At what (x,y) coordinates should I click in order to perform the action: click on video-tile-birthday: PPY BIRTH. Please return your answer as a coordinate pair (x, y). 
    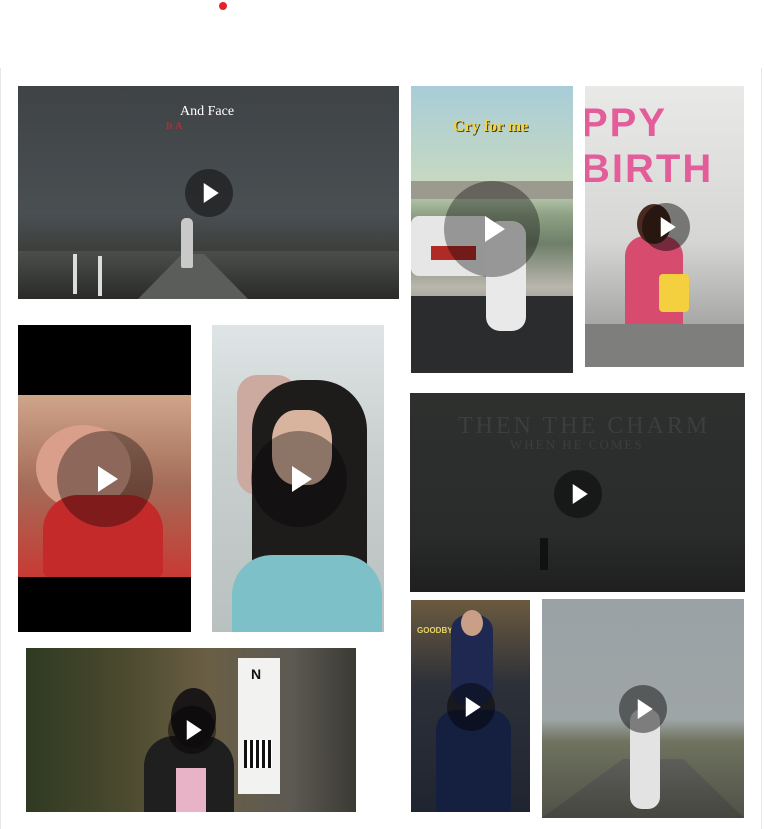
    Looking at the image, I should click on (664, 226).